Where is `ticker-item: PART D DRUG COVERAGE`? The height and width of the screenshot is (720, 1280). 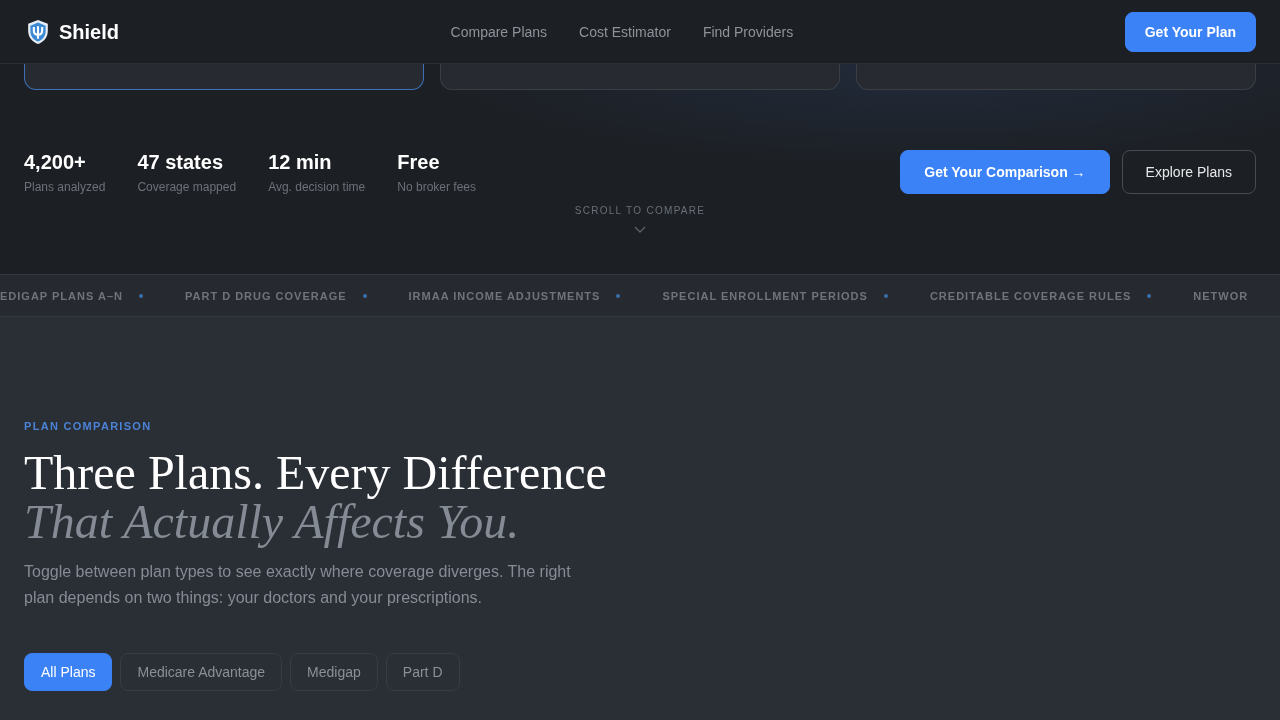 ticker-item: PART D DRUG COVERAGE is located at coordinates (265, 295).